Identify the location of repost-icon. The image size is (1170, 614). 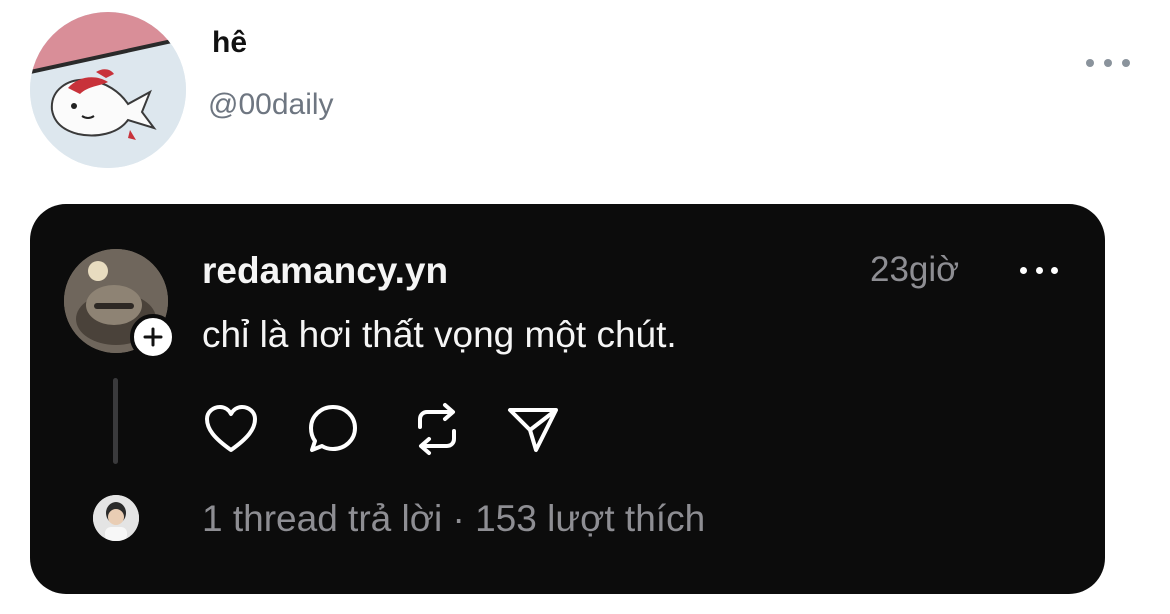
(437, 429).